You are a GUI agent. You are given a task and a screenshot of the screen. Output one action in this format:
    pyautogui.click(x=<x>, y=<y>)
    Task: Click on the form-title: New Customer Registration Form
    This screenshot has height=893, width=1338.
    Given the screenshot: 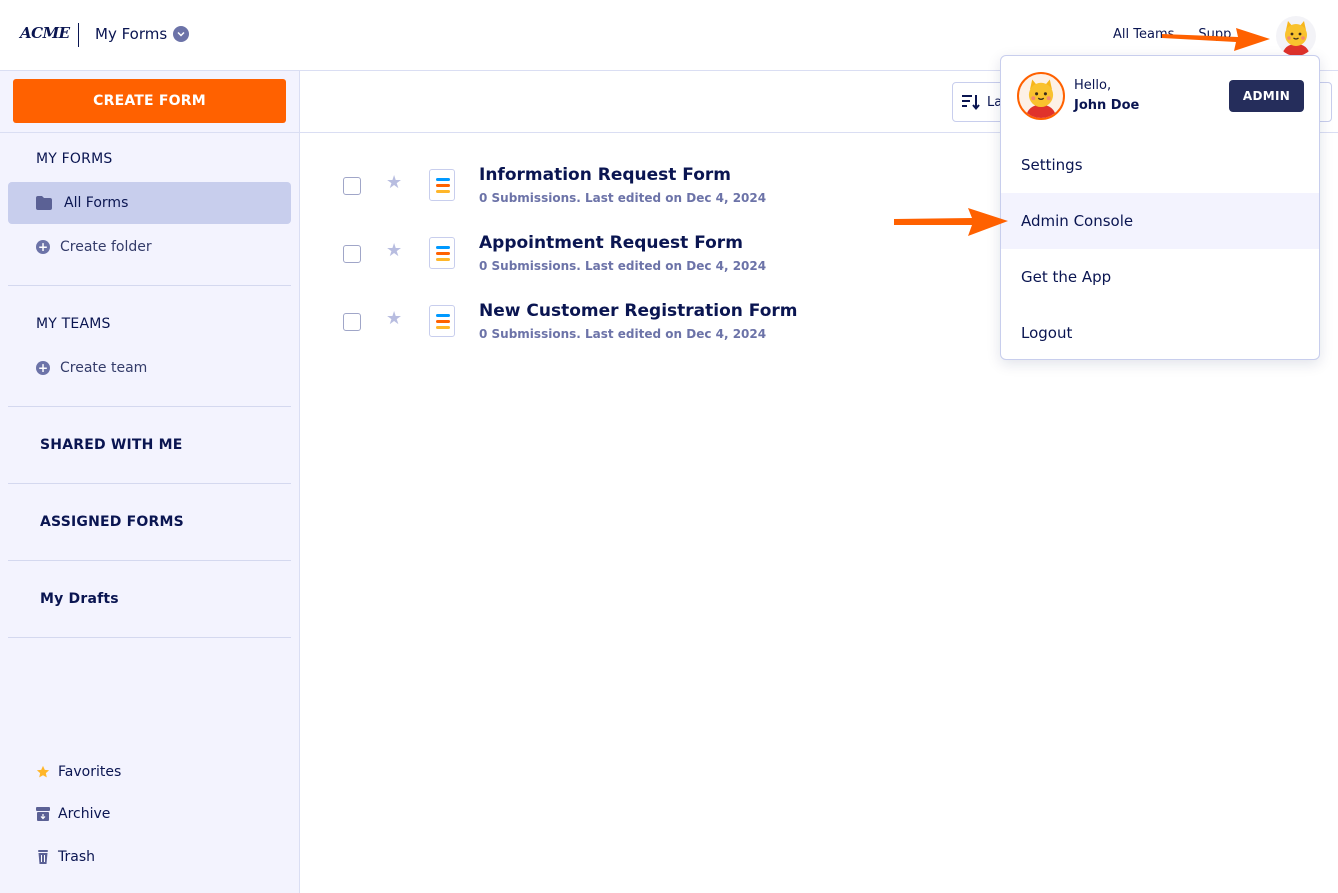 What is the action you would take?
    pyautogui.click(x=638, y=311)
    